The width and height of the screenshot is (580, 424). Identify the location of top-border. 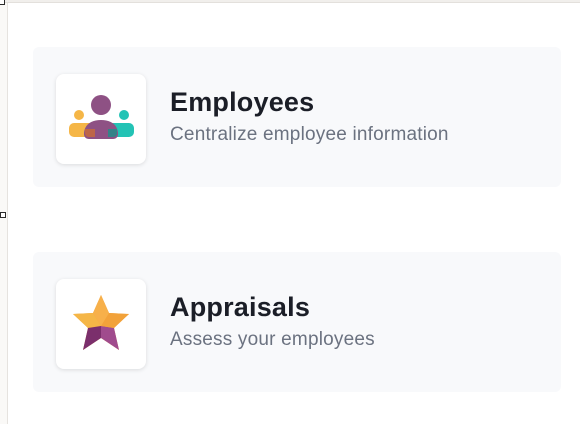
(290, 1).